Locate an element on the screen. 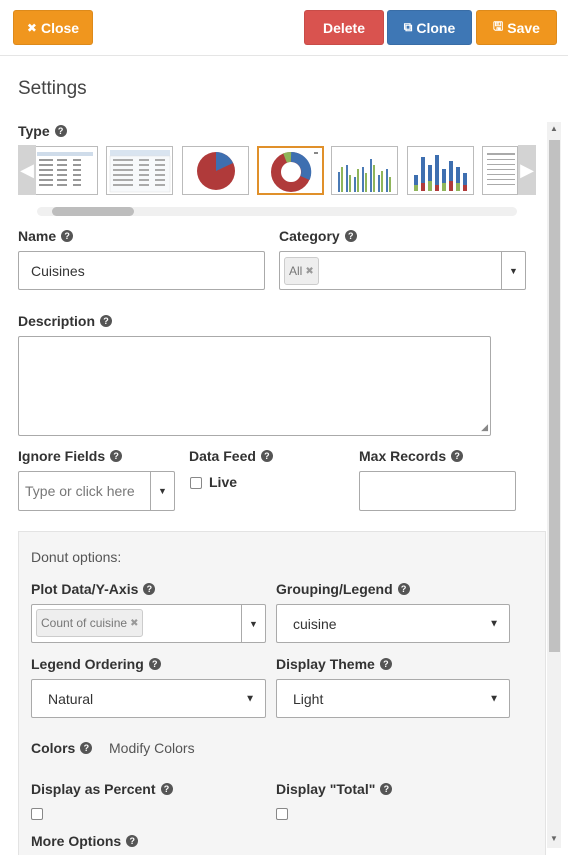 This screenshot has height=855, width=568. pie-chart-icon is located at coordinates (216, 171).